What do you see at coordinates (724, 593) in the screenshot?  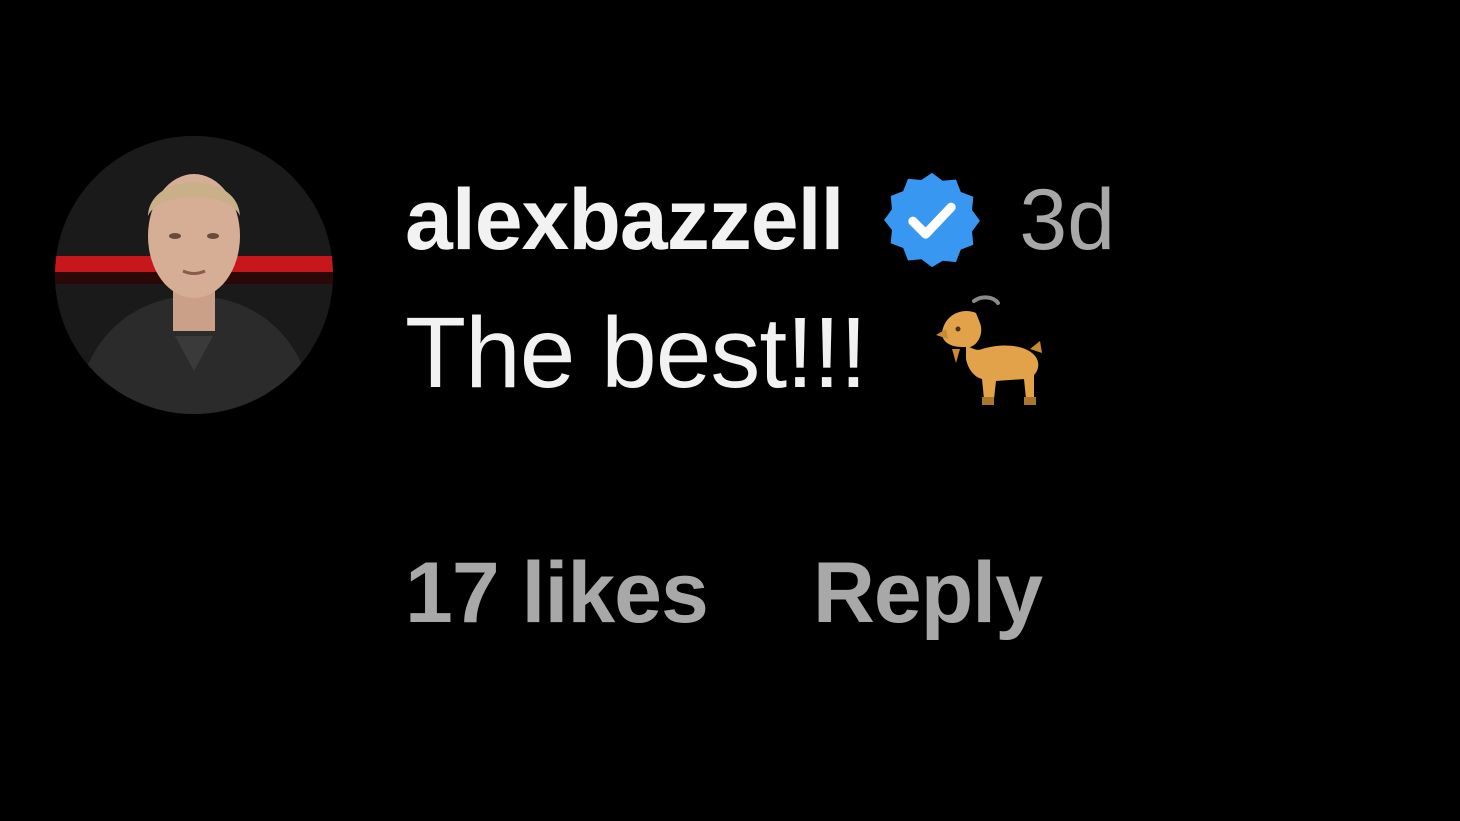 I see `comment-actions: 17 likes Reply` at bounding box center [724, 593].